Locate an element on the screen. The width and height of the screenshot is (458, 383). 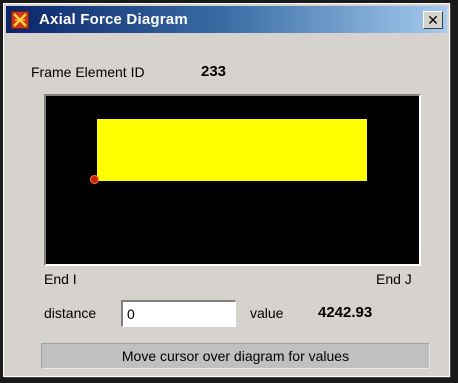
status-text: Move cursor over diagram for values is located at coordinates (235, 356).